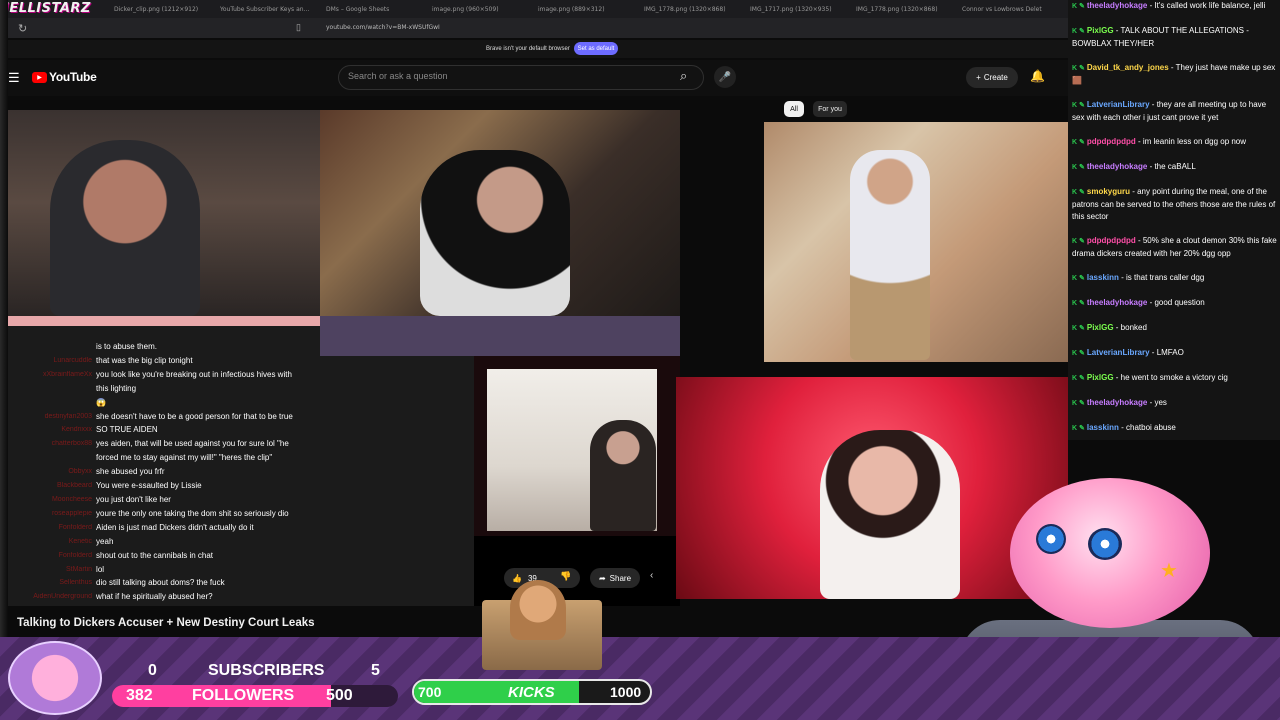 This screenshot has width=1280, height=720. I want to click on chat-text: chatboi abuse, so click(1151, 427).